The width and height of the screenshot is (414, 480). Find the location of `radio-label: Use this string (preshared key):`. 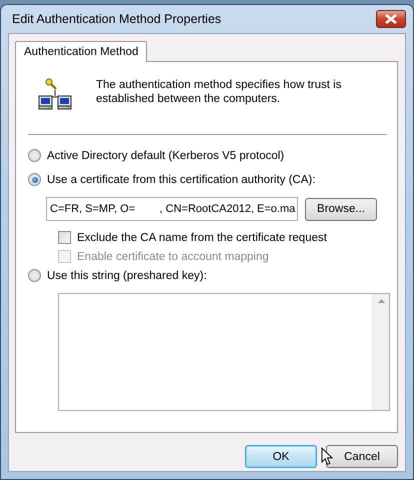

radio-label: Use this string (preshared key): is located at coordinates (127, 276).